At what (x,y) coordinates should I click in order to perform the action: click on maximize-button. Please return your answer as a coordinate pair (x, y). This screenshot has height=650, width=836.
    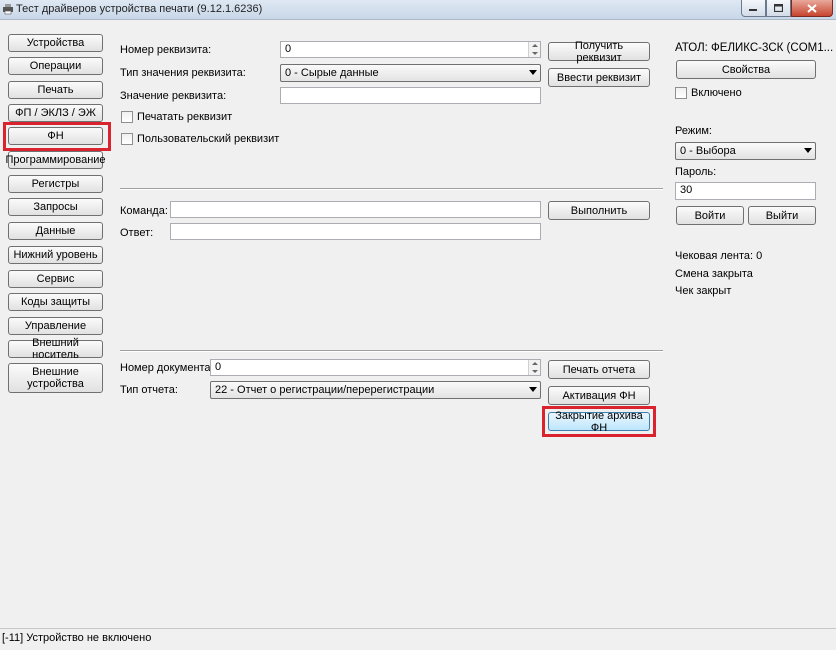
    Looking at the image, I should click on (778, 8).